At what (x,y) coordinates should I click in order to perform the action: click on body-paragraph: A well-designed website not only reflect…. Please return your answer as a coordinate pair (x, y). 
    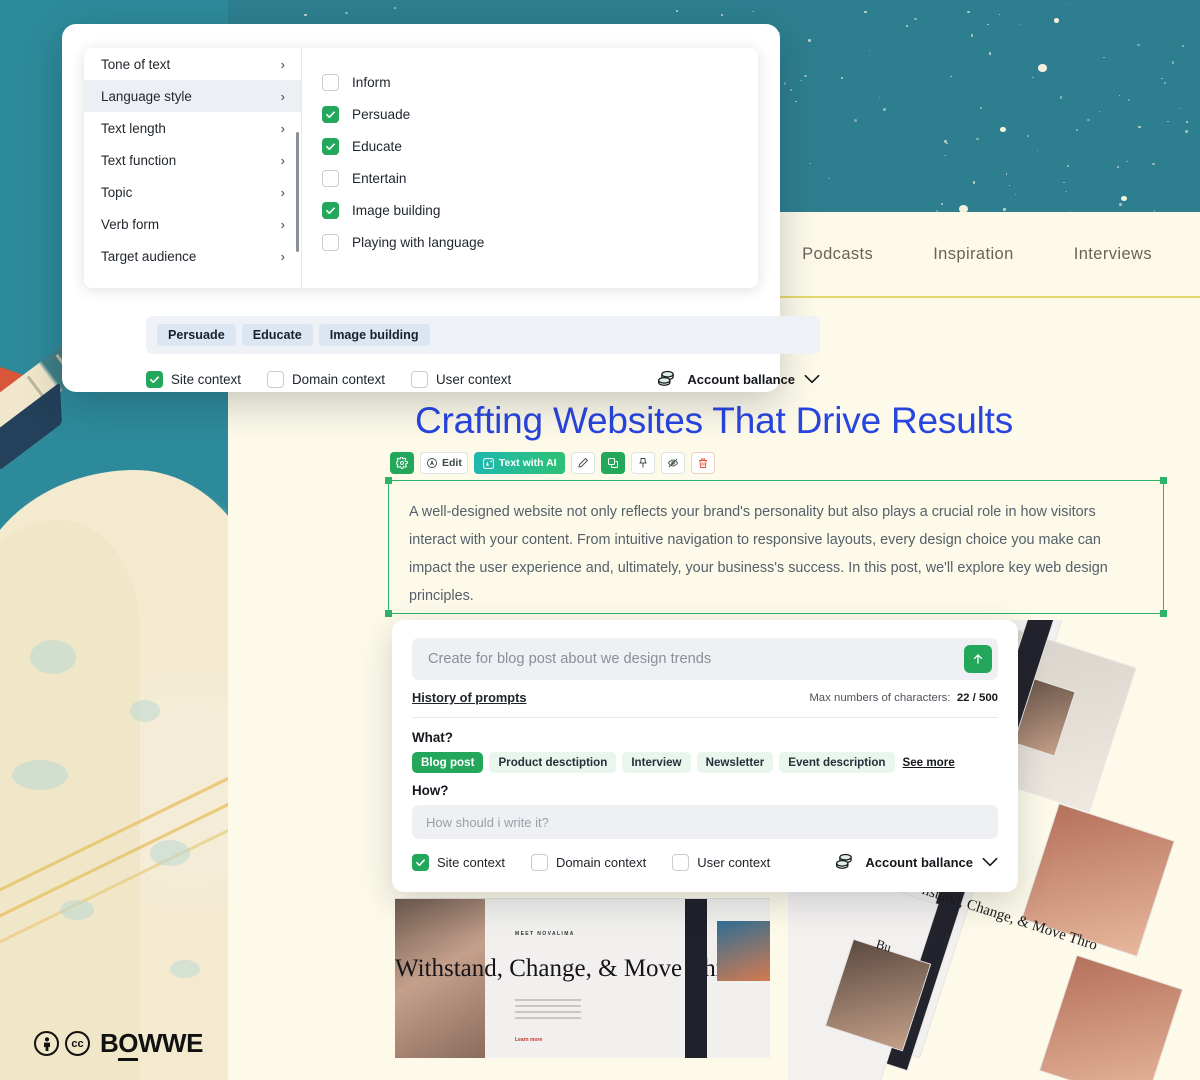
    Looking at the image, I should click on (758, 554).